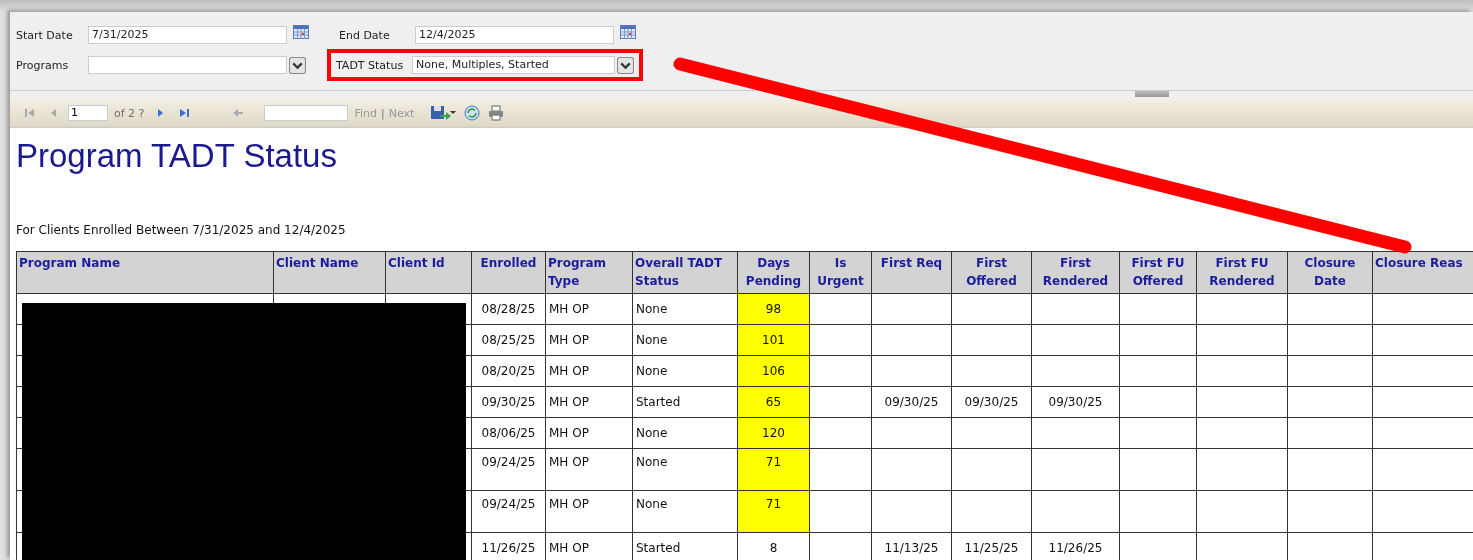 The image size is (1473, 560). I want to click on page-count: of 2 ?, so click(129, 113).